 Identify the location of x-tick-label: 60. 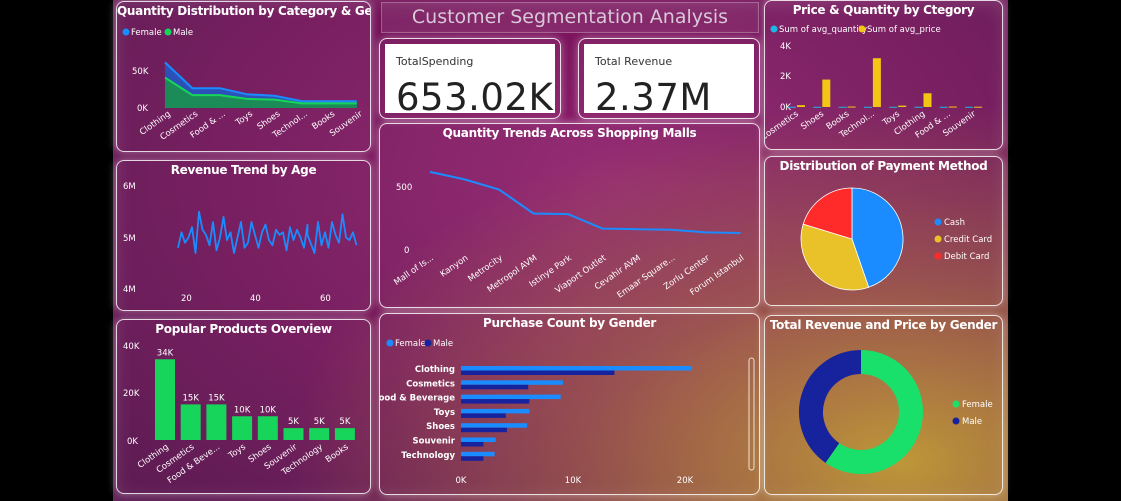
(325, 299).